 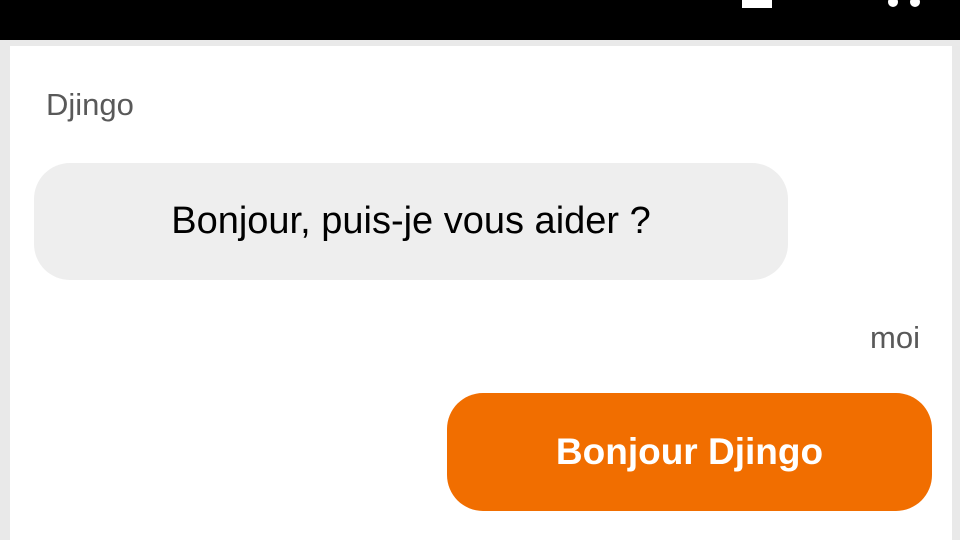 What do you see at coordinates (100, 3) in the screenshot?
I see `header-title-fragment: ▪ ▫` at bounding box center [100, 3].